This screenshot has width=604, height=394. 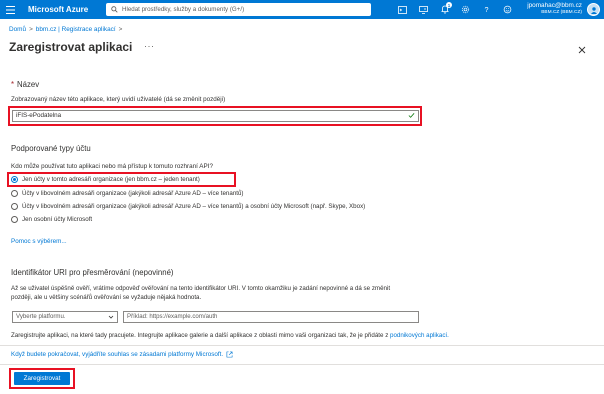 I want to click on redirect-uri-placeholder: Příklad: https://example.com/auth, so click(x=172, y=316).